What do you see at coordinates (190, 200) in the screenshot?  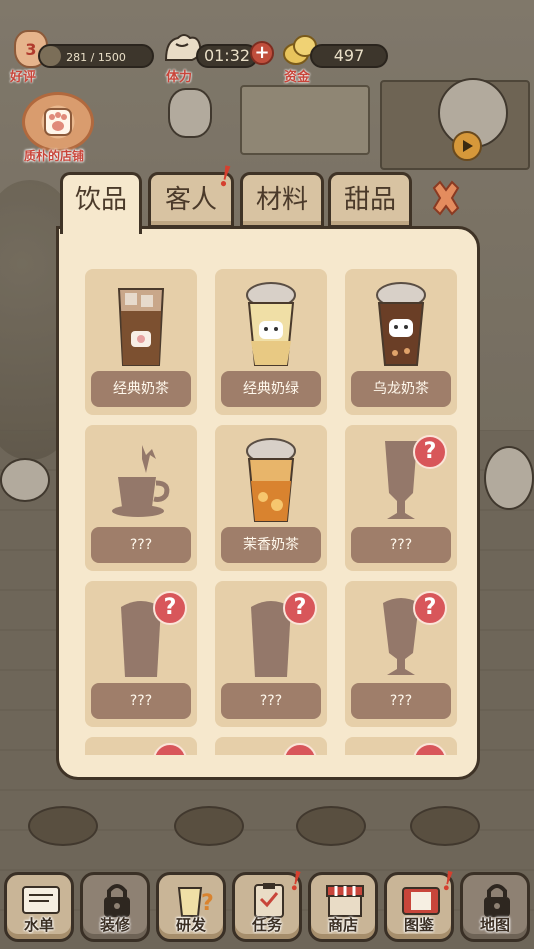 I see `tab-guests-label: 客人` at bounding box center [190, 200].